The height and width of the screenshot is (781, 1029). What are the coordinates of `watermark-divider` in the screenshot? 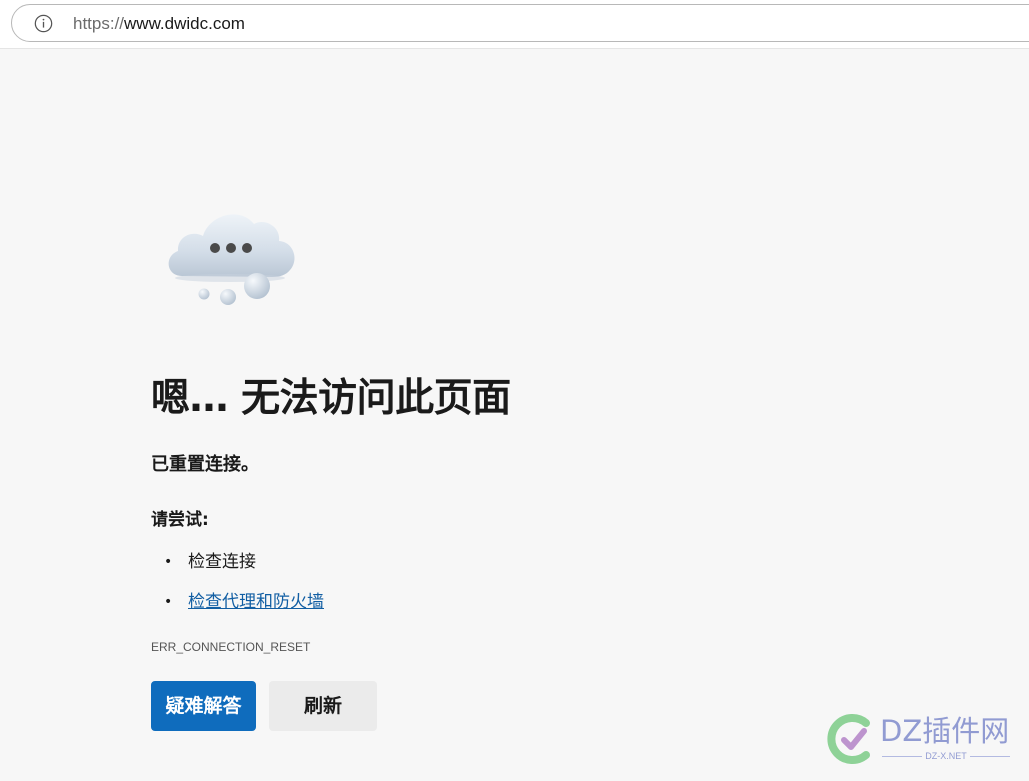 It's located at (990, 756).